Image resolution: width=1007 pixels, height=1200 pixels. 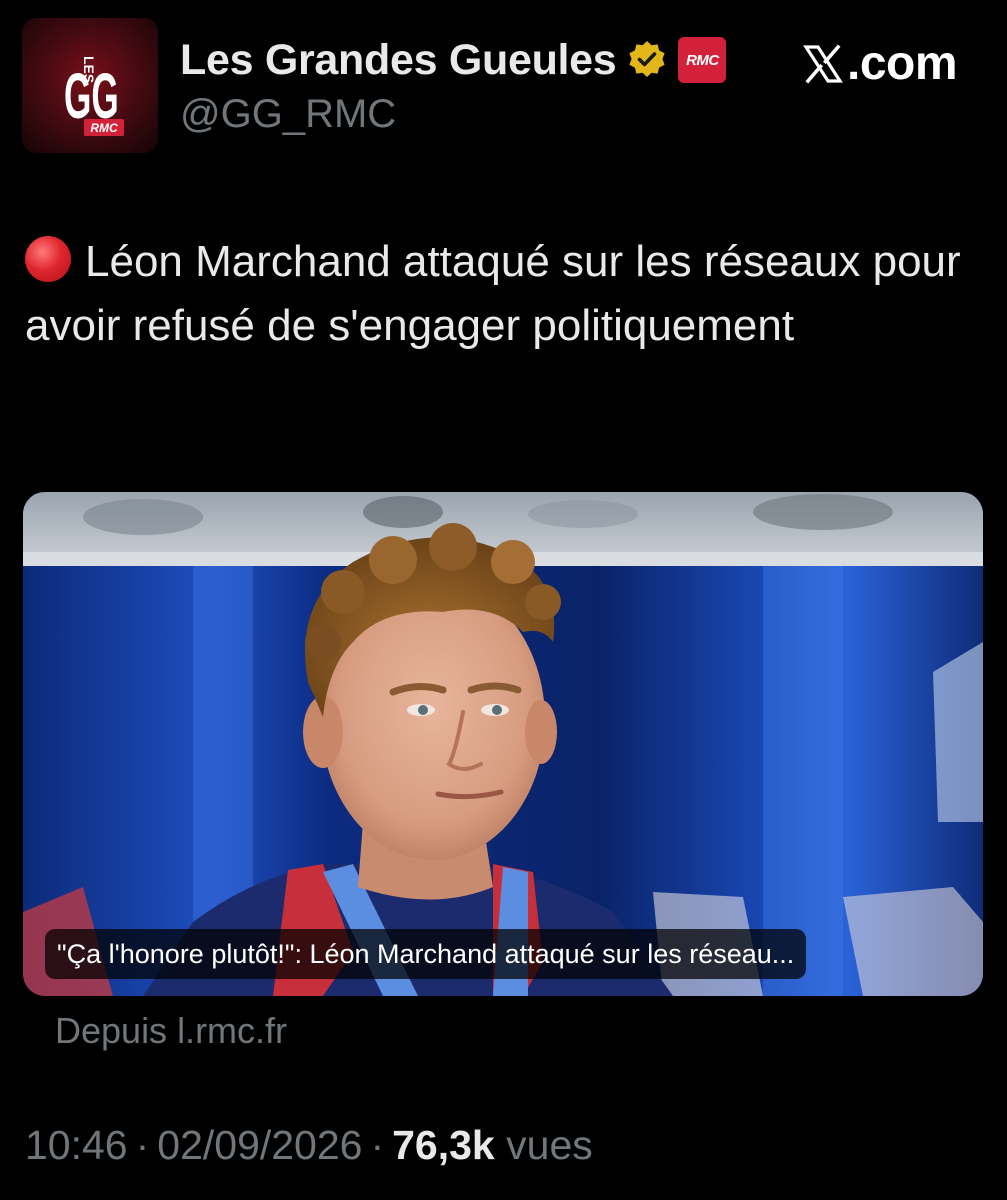 What do you see at coordinates (48, 259) in the screenshot?
I see `red-circle-icon` at bounding box center [48, 259].